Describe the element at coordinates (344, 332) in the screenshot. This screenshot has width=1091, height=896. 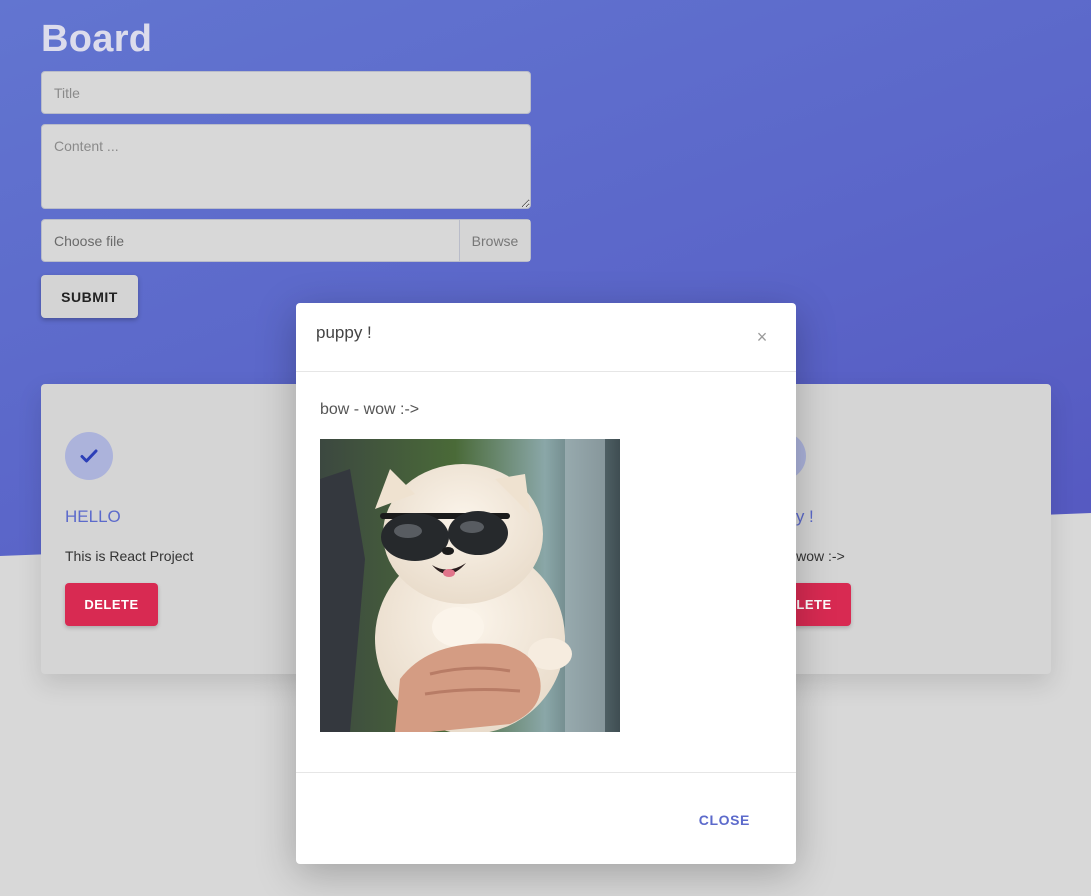
I see `modal-title: puppy !` at that location.